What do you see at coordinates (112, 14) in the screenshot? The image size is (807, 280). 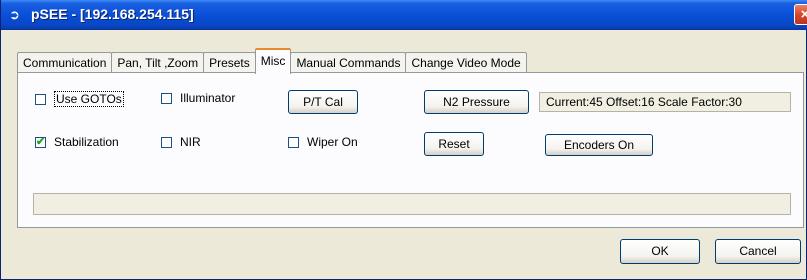 I see `window-title: pSEE - [192.168.254.115]` at bounding box center [112, 14].